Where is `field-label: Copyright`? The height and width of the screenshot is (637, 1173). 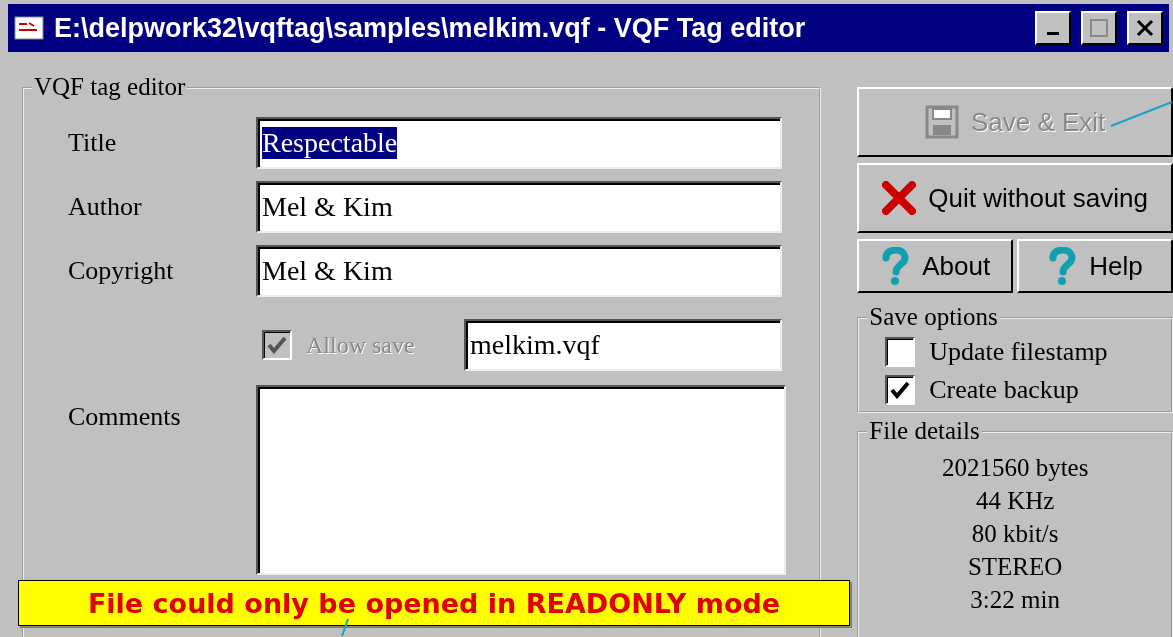 field-label: Copyright is located at coordinates (121, 271).